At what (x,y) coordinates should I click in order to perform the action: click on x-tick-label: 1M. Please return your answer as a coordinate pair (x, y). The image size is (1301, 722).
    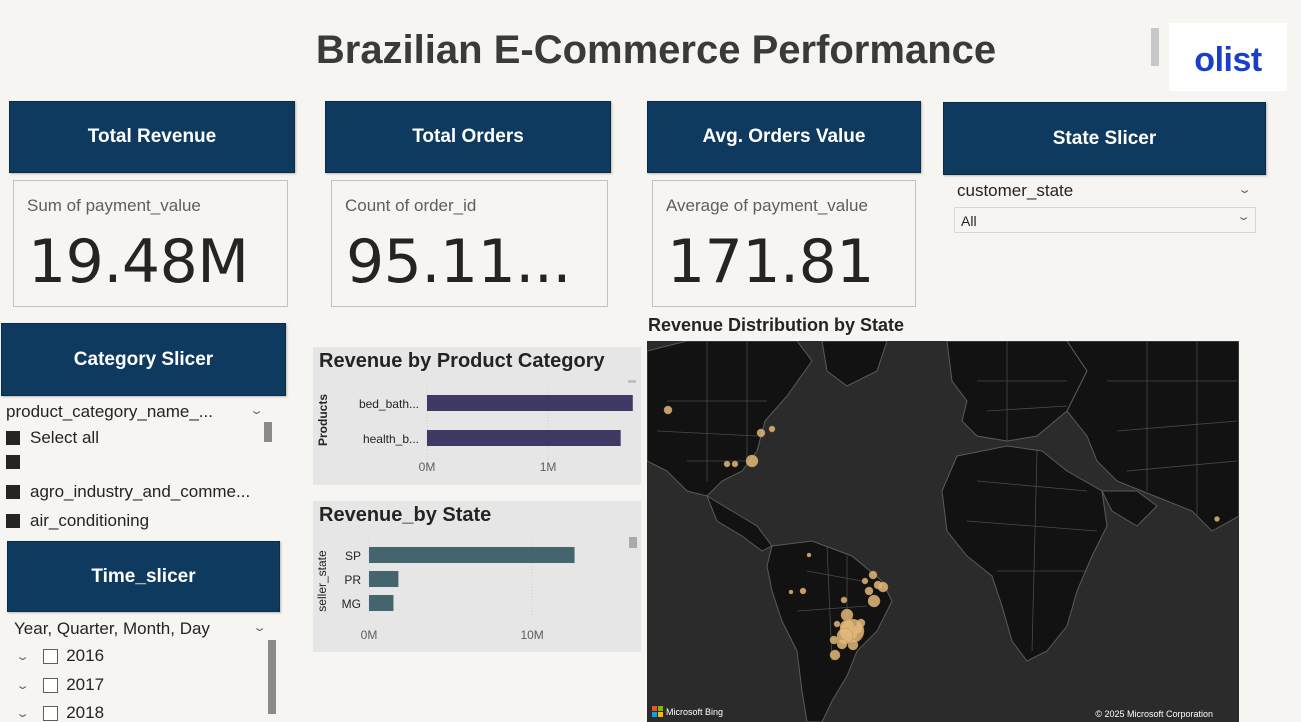
    Looking at the image, I should click on (548, 467).